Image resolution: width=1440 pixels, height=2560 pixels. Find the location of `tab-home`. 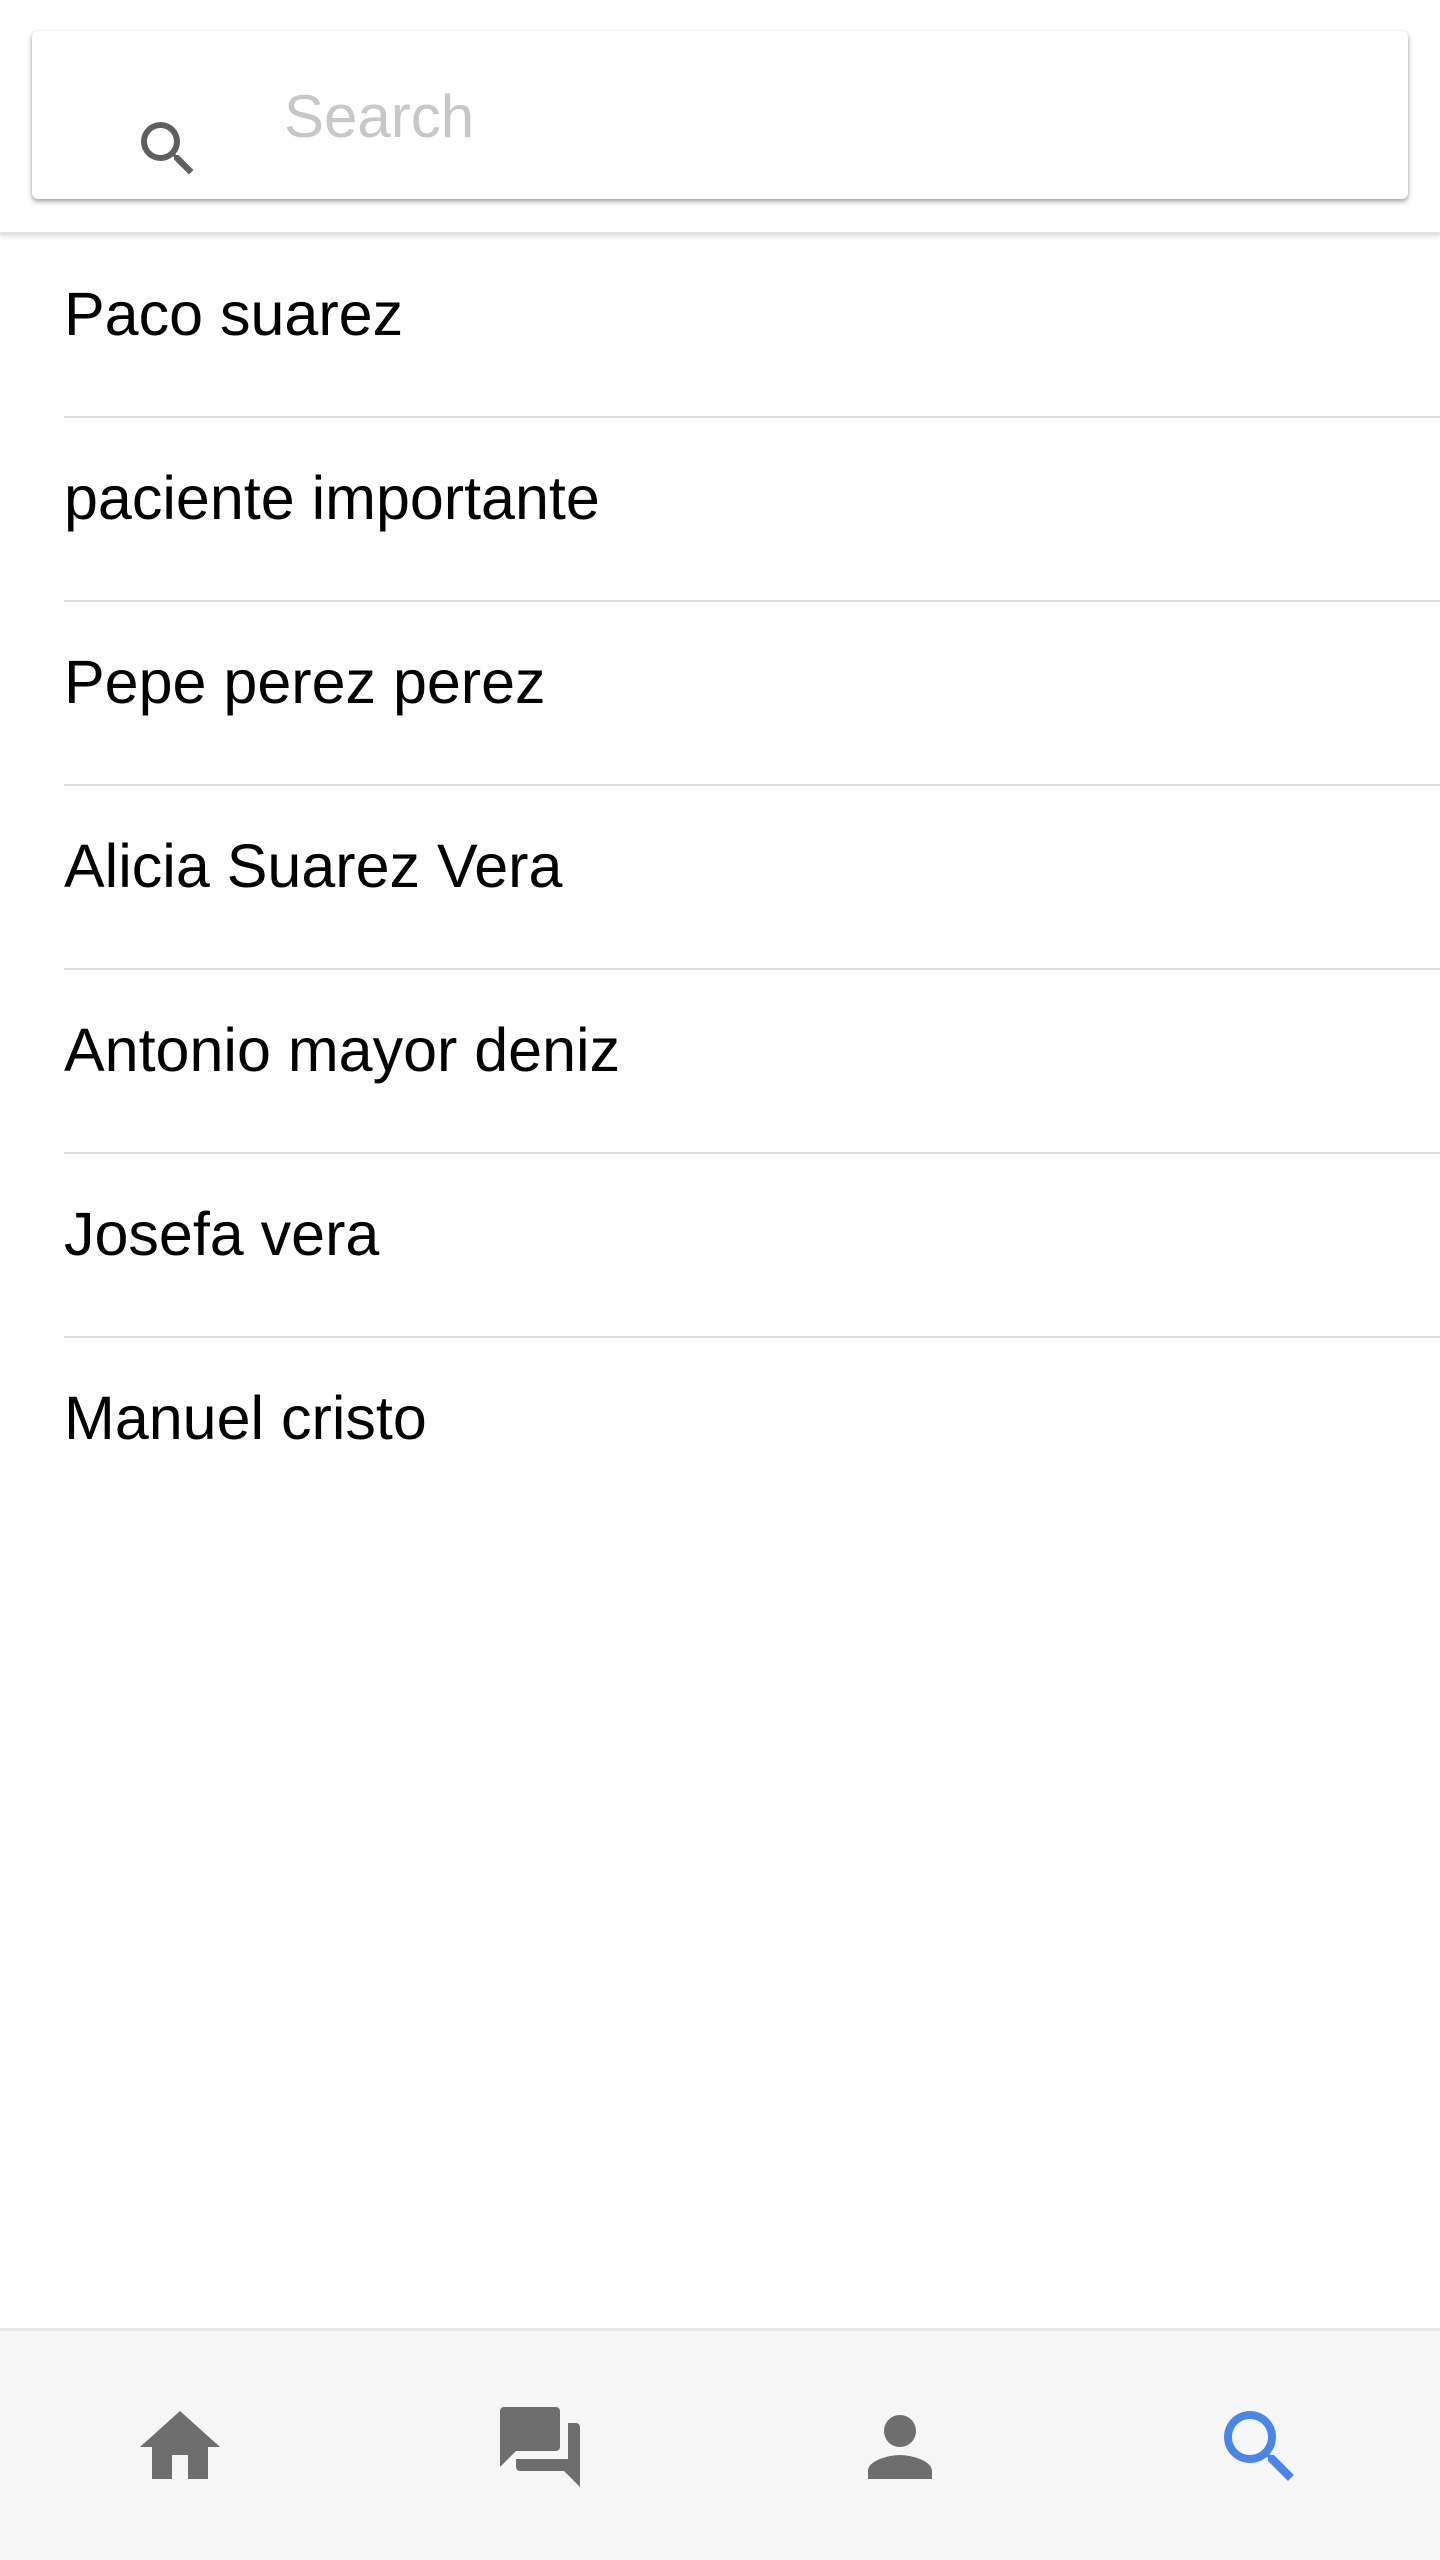

tab-home is located at coordinates (180, 2445).